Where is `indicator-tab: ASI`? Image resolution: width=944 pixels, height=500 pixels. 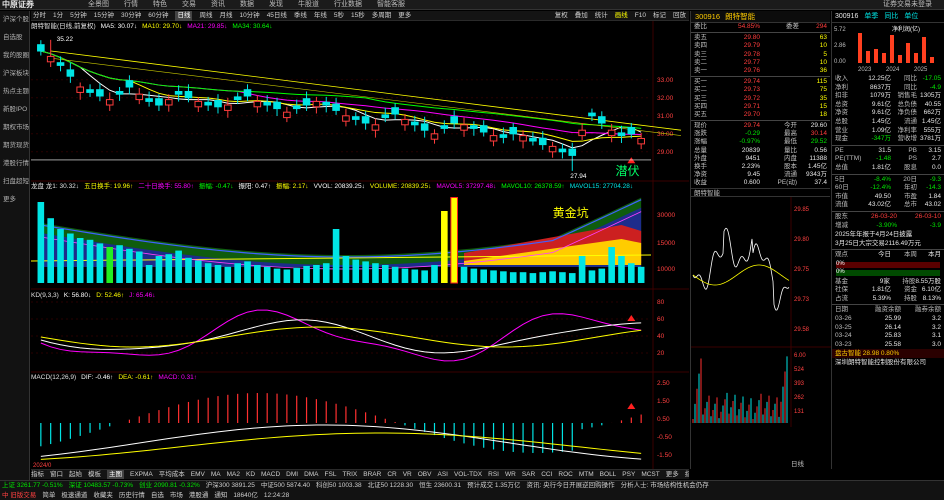 indicator-tab: ASI is located at coordinates (442, 474).